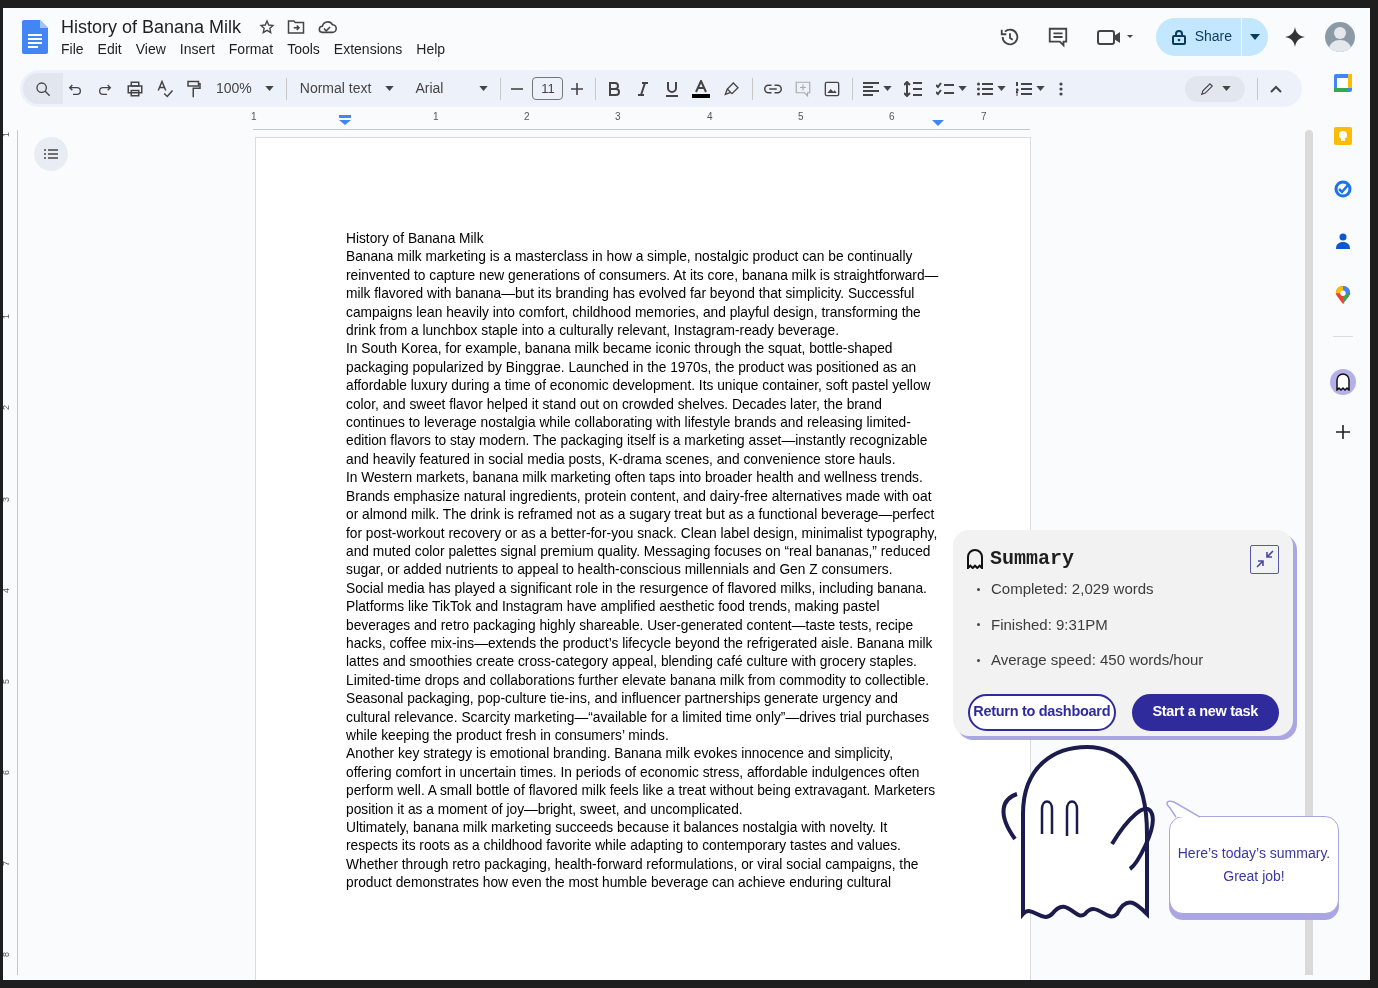 This screenshot has height=988, width=1378. I want to click on menu-item: Help, so click(431, 48).